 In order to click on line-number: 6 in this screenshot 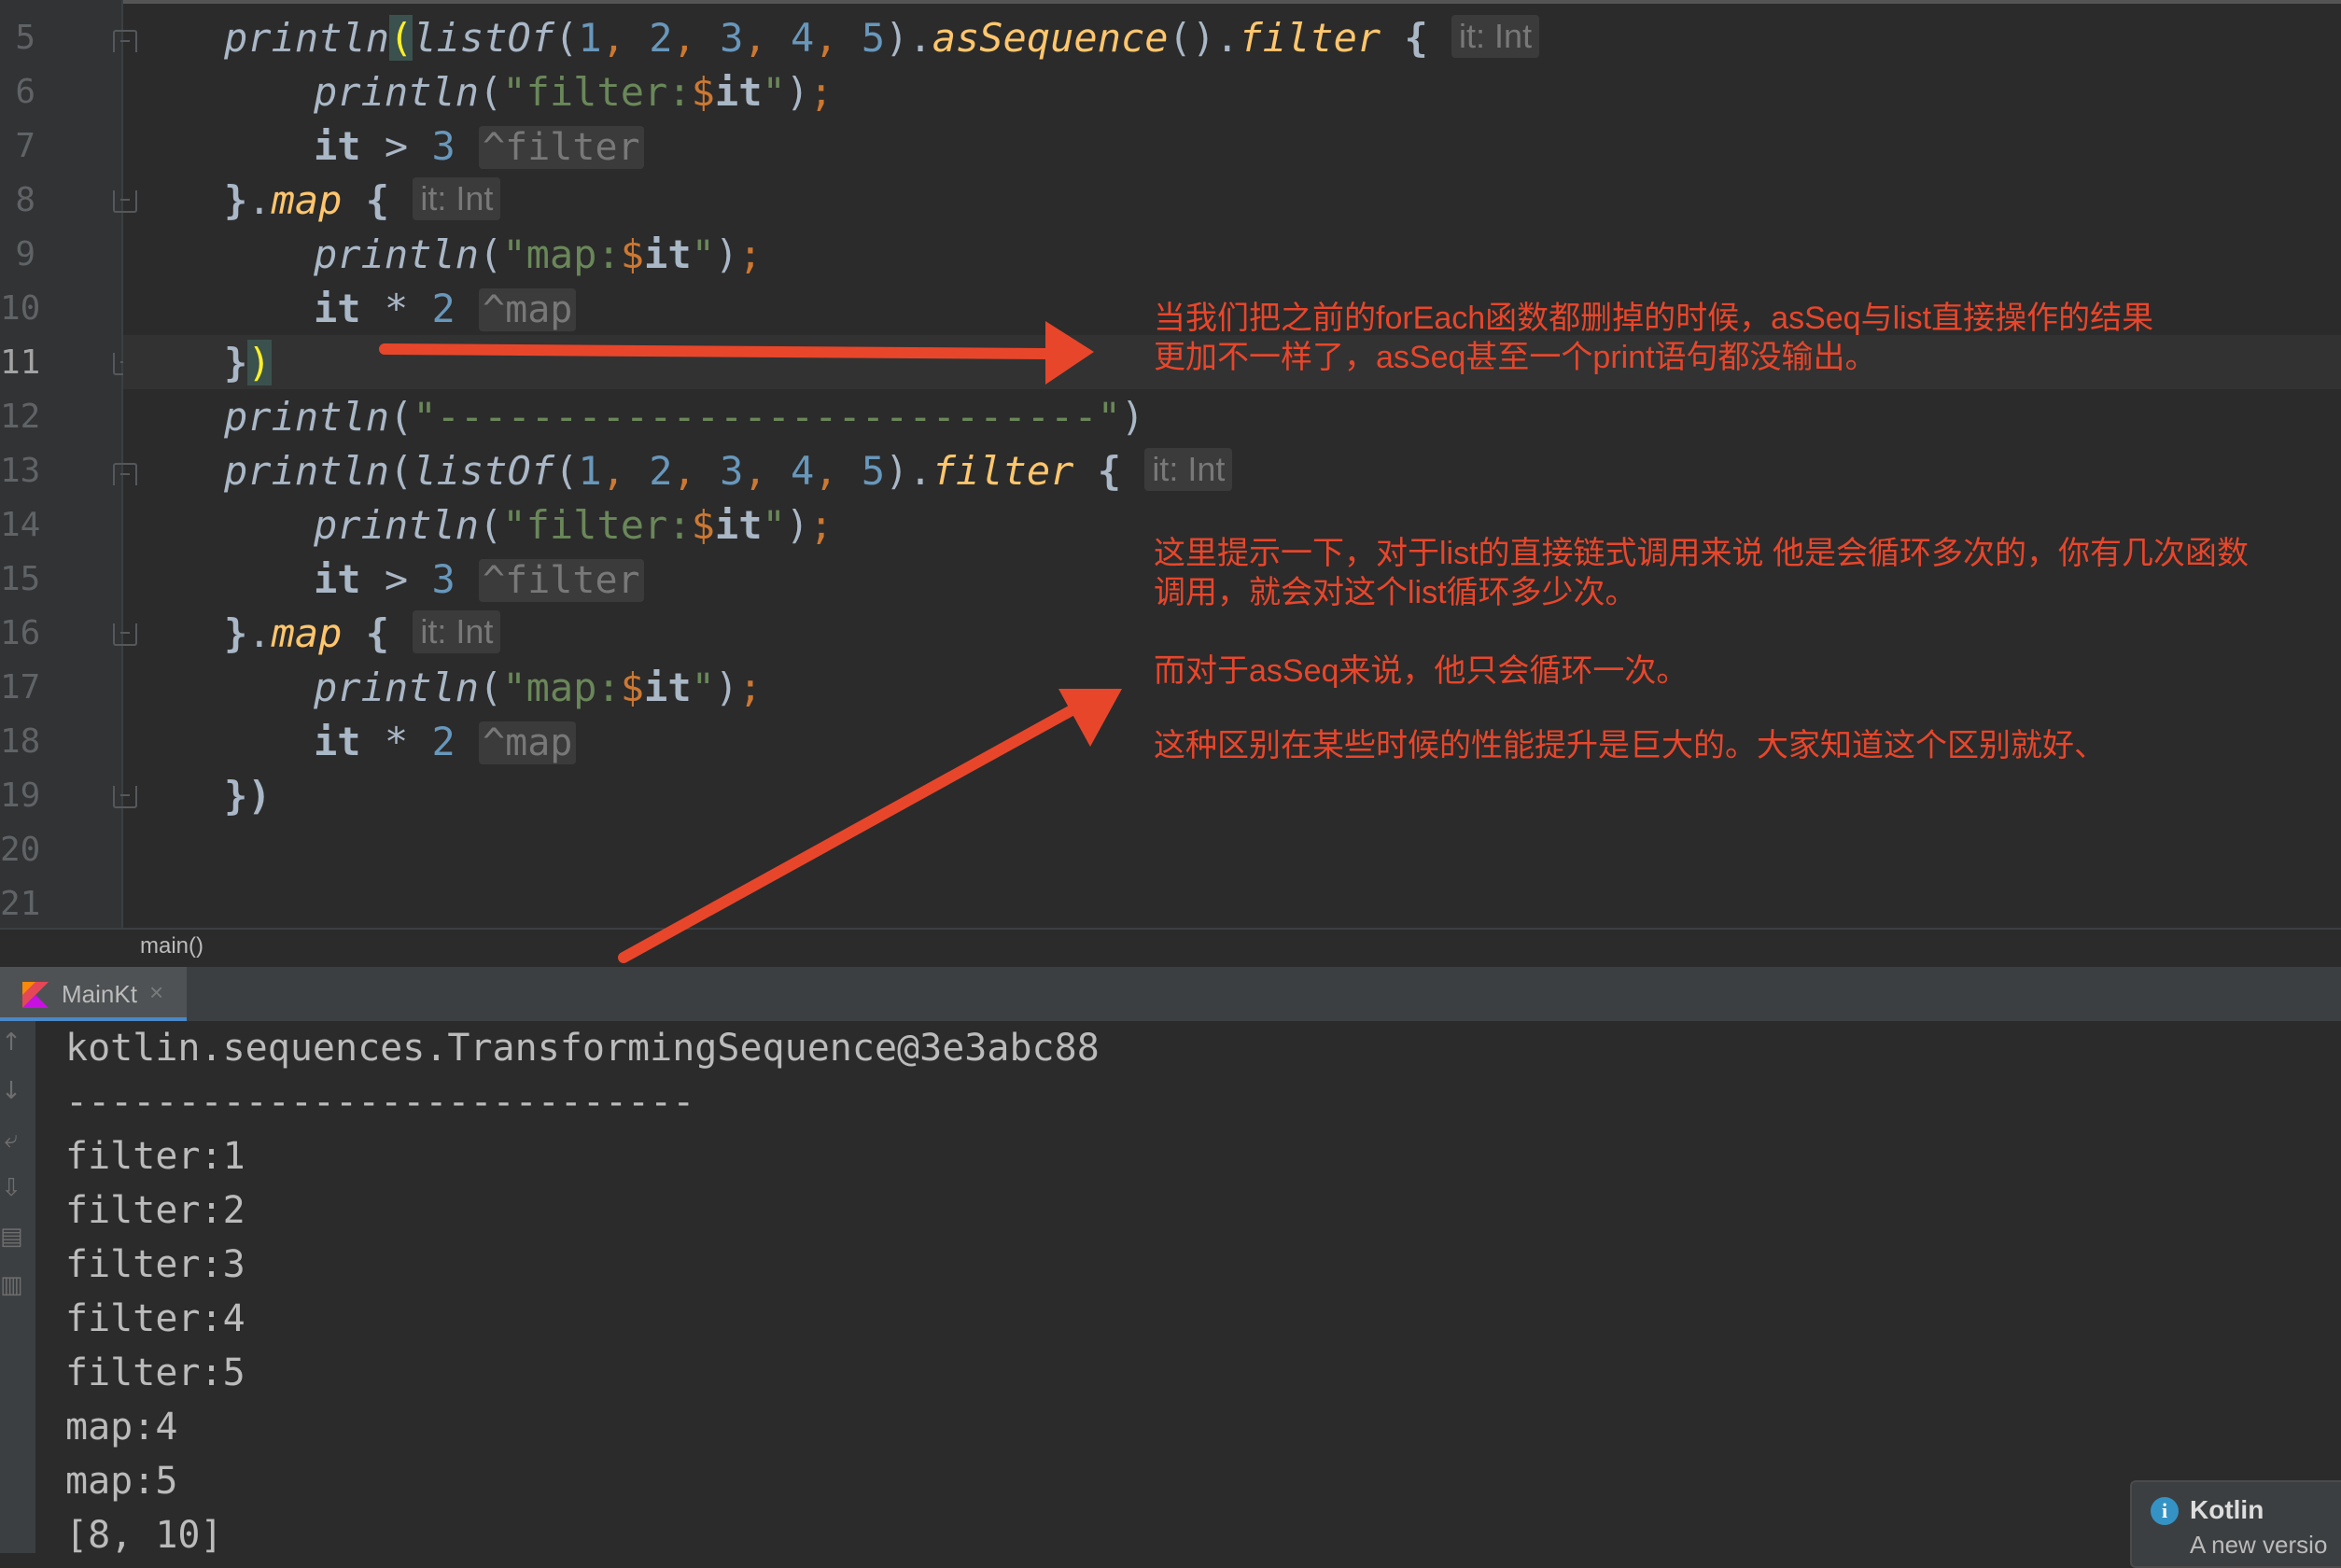, I will do `click(25, 92)`.